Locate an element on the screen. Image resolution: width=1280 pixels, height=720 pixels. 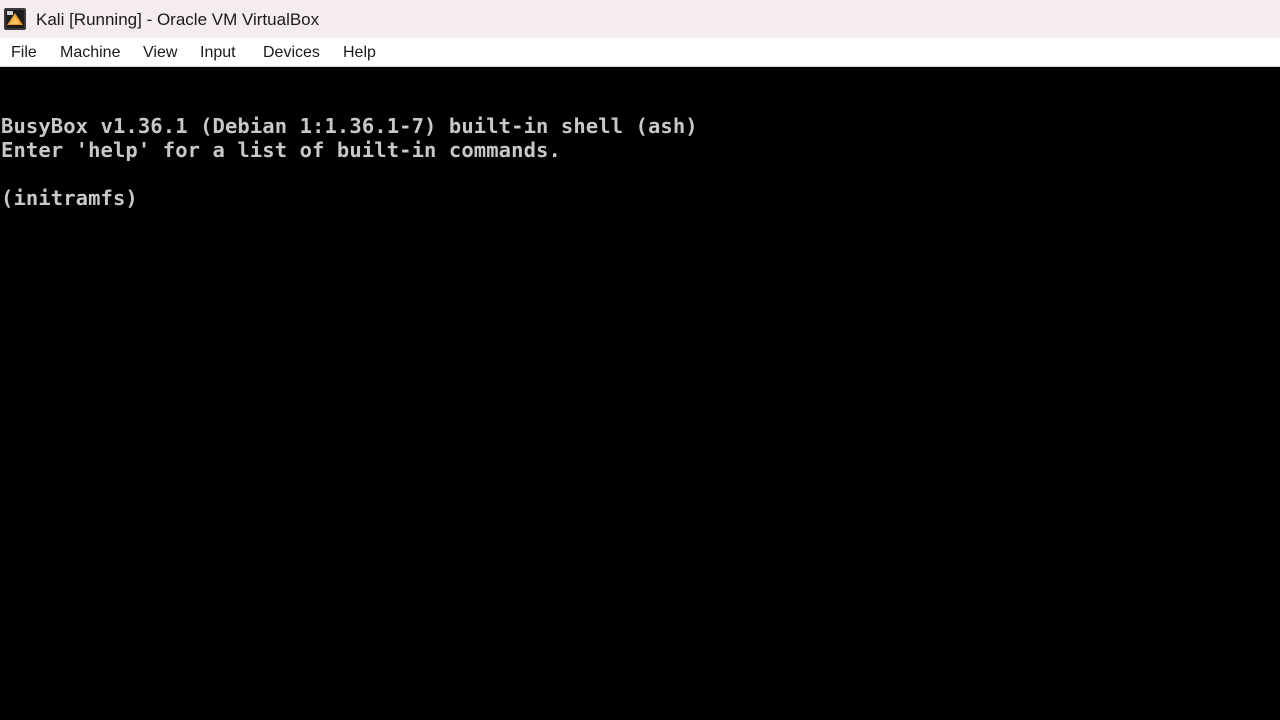
menu-input: Input is located at coordinates (218, 53).